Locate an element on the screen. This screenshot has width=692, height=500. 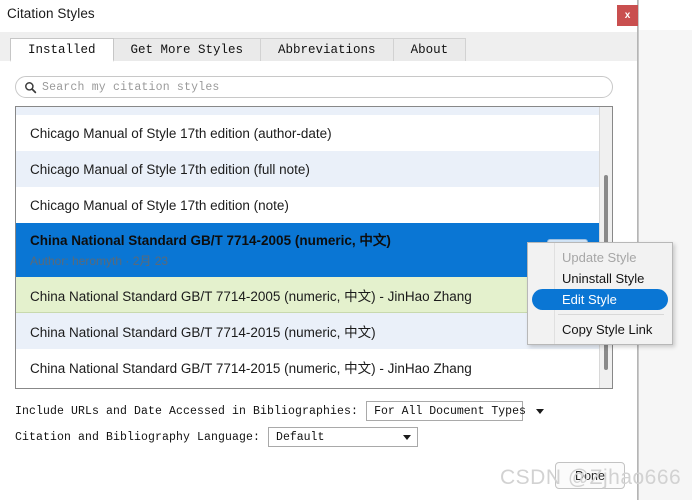
context-menu-item-edit-style: Edit Style is located at coordinates (600, 299).